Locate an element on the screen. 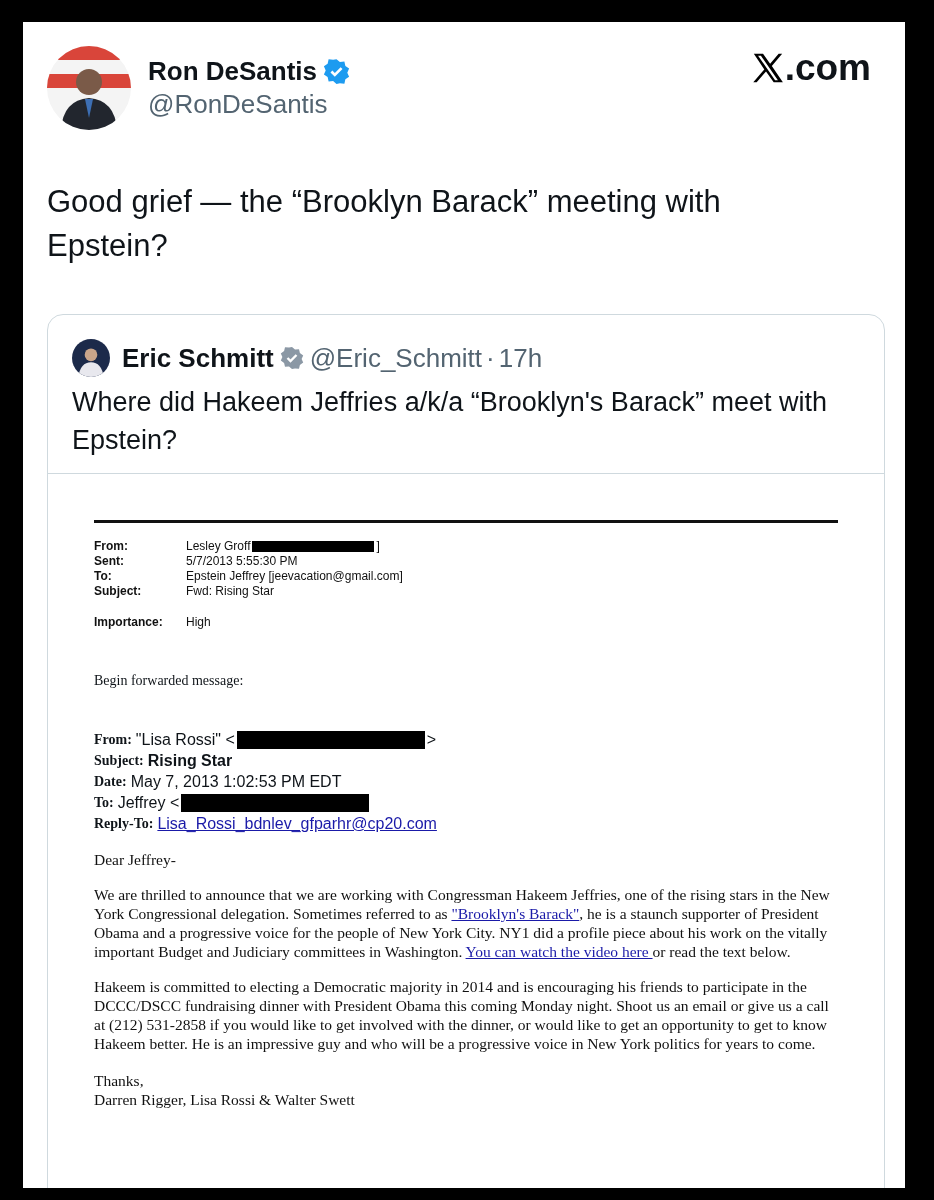 Image resolution: width=934 pixels, height=1200 pixels. author-name: Ron DeSantis is located at coordinates (233, 71).